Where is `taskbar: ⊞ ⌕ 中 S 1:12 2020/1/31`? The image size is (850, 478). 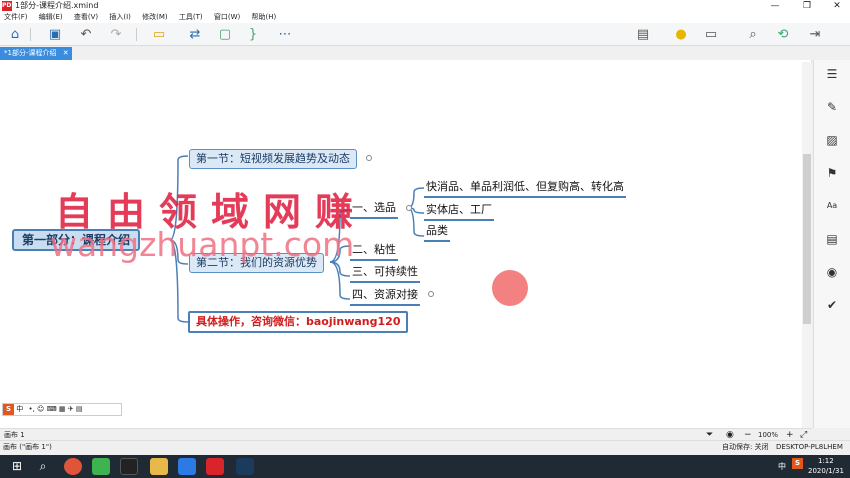
taskbar: ⊞ ⌕ 中 S 1:12 2020/1/31 is located at coordinates (425, 466).